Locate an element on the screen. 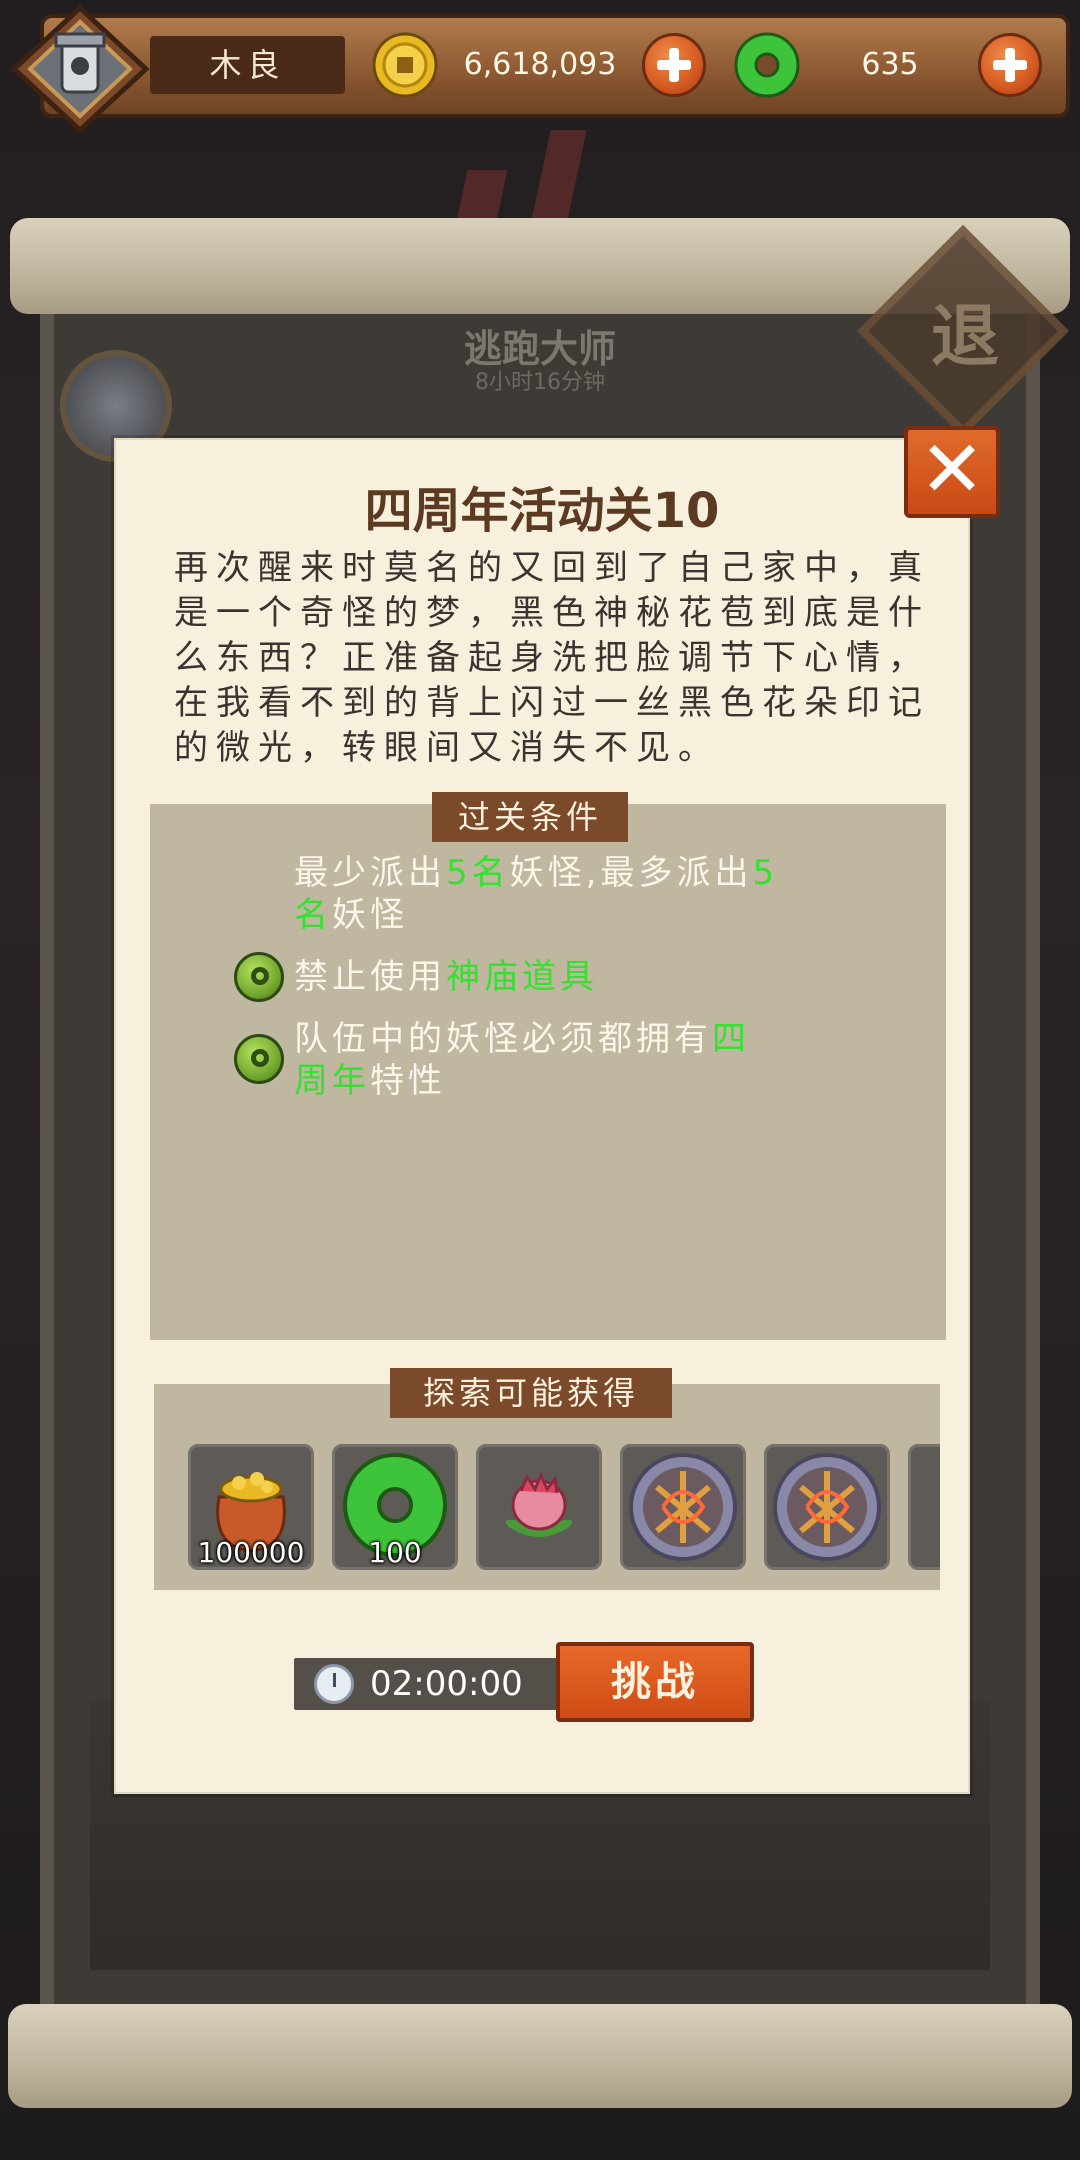 The width and height of the screenshot is (1080, 2160). scroll-bottom-roller is located at coordinates (540, 2056).